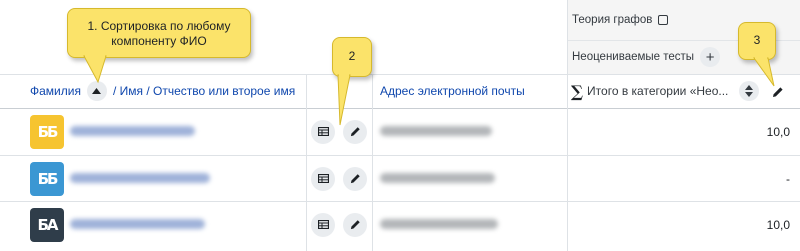 This screenshot has width=800, height=251. I want to click on header-bottom-line, so click(400, 108).